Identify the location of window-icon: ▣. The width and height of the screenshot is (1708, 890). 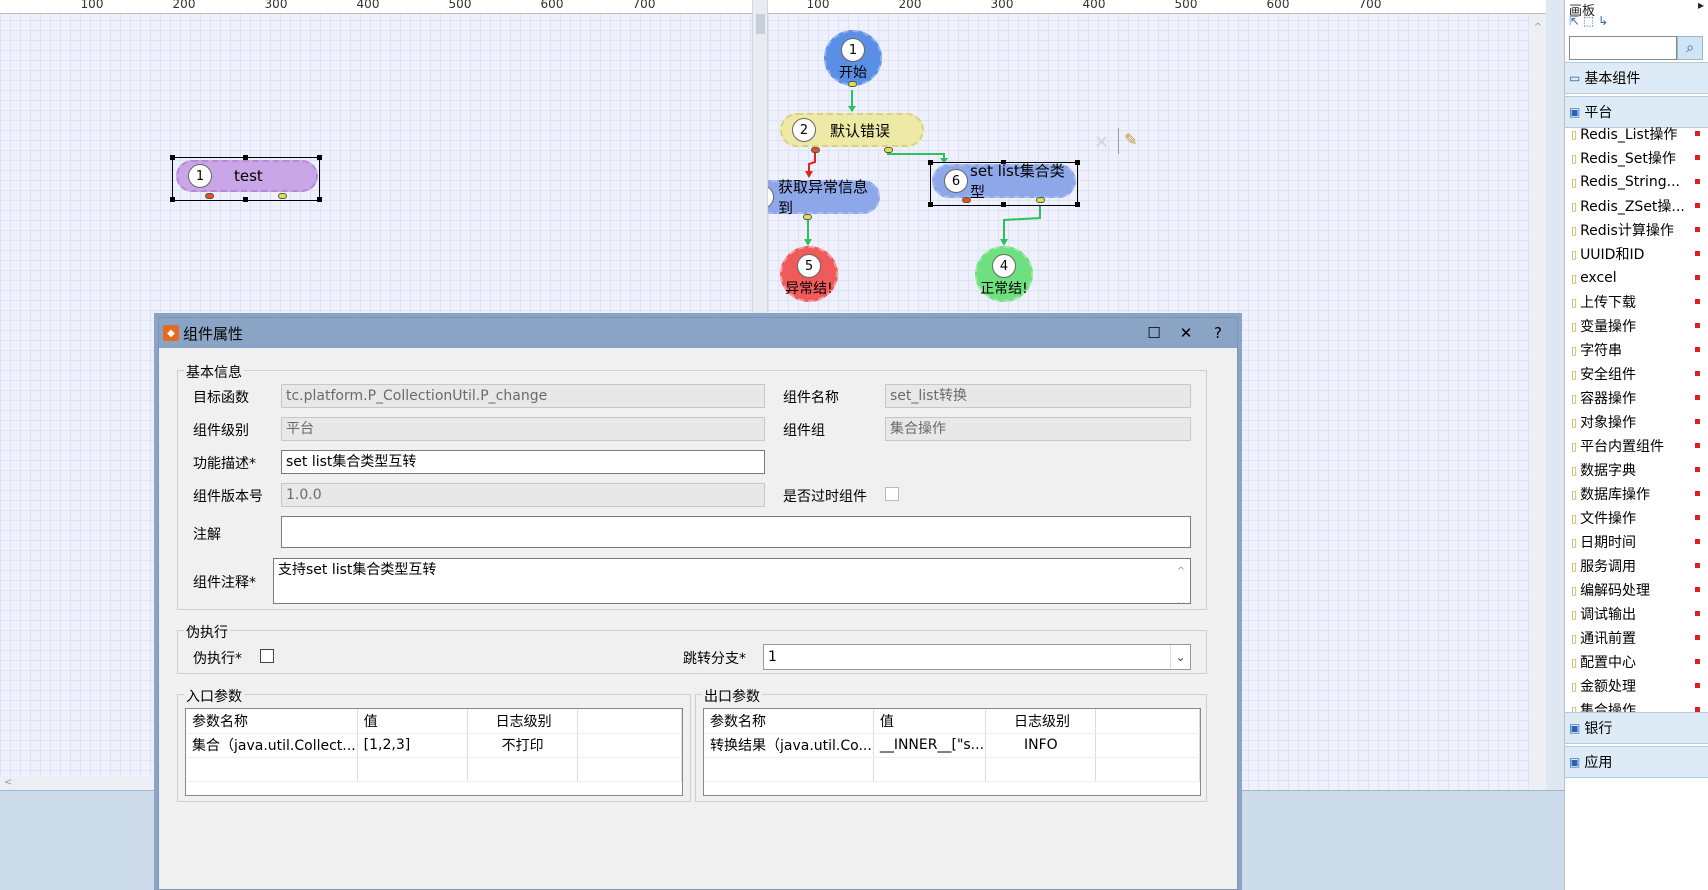
(1575, 728).